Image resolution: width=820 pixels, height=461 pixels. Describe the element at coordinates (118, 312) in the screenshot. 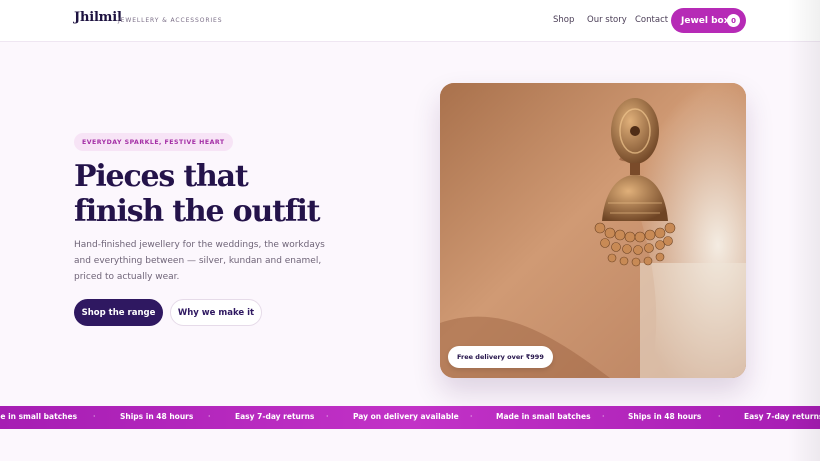

I see `shop-the-range-button: Shop the range` at that location.